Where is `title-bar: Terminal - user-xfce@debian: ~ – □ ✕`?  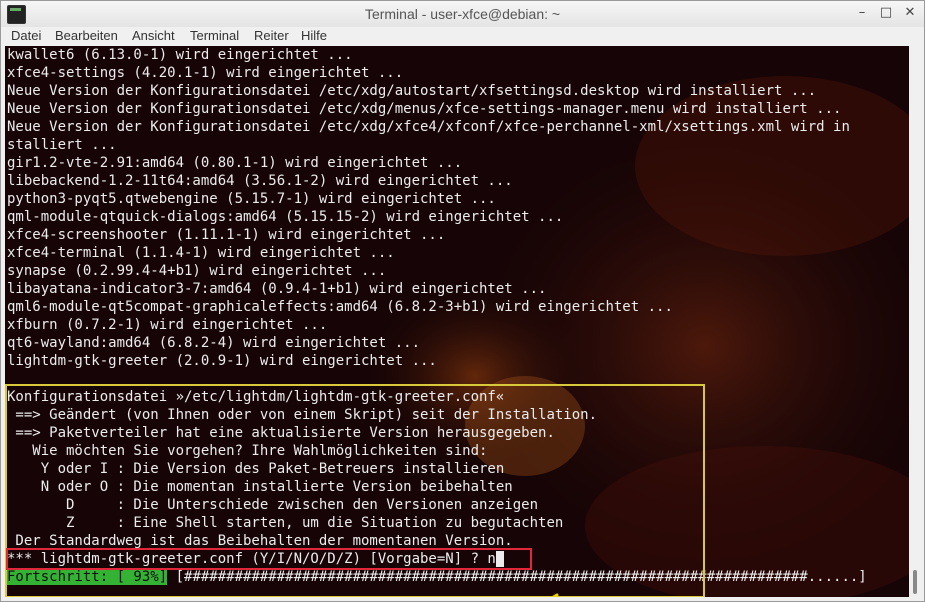
title-bar: Terminal - user-xfce@debian: ~ – □ ✕ is located at coordinates (462, 14).